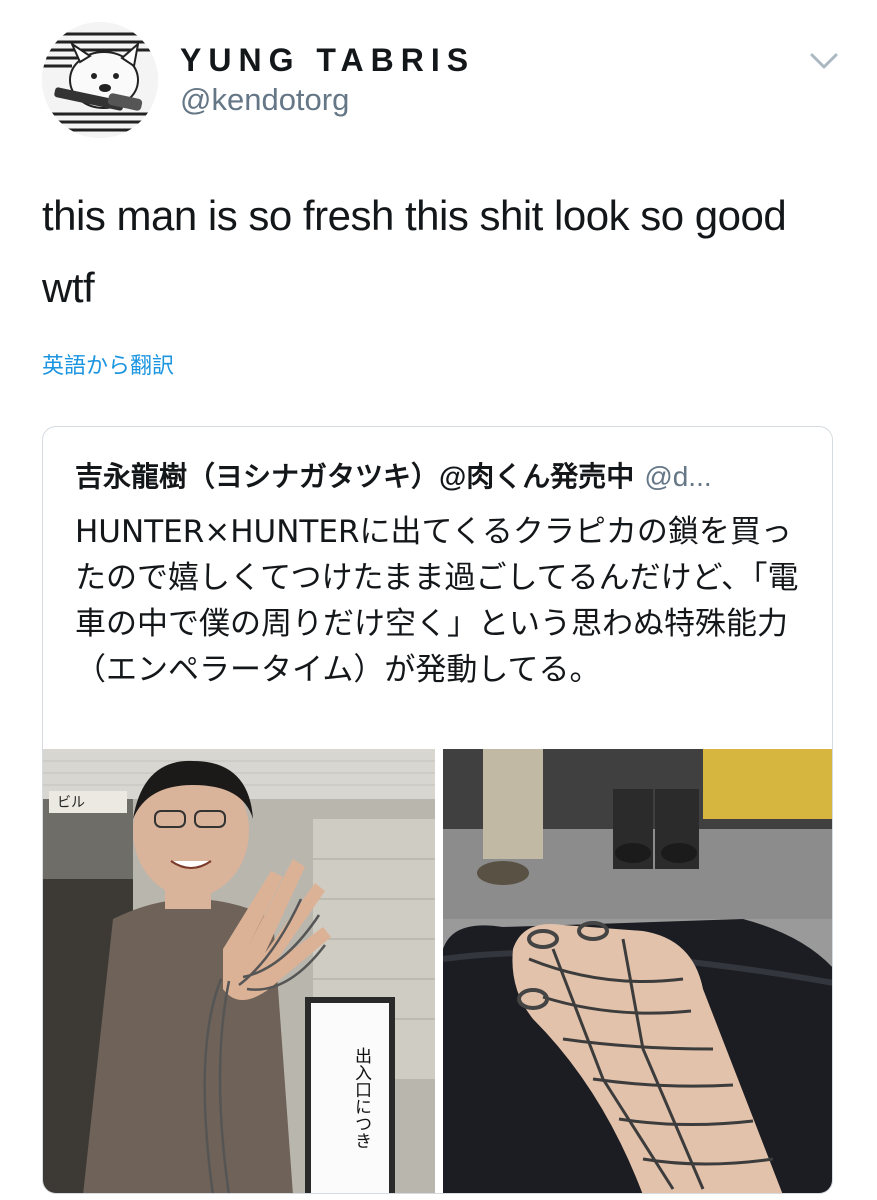 This screenshot has height=1200, width=877. What do you see at coordinates (100, 80) in the screenshot?
I see `avatar` at bounding box center [100, 80].